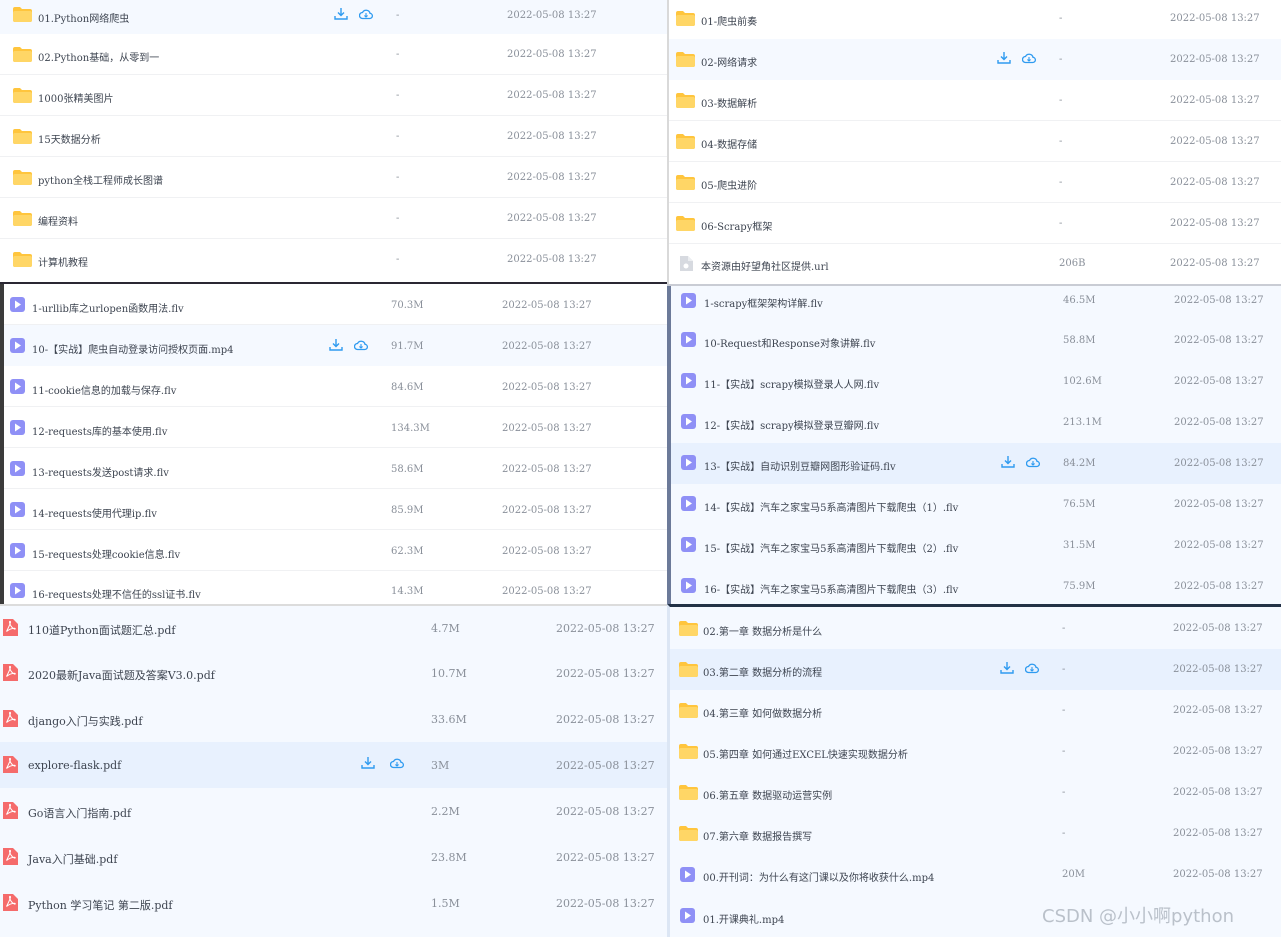 The width and height of the screenshot is (1281, 937). I want to click on file-row: django入门与实践.pdf 33.6M 2022-05-08 13:27, so click(333, 719).